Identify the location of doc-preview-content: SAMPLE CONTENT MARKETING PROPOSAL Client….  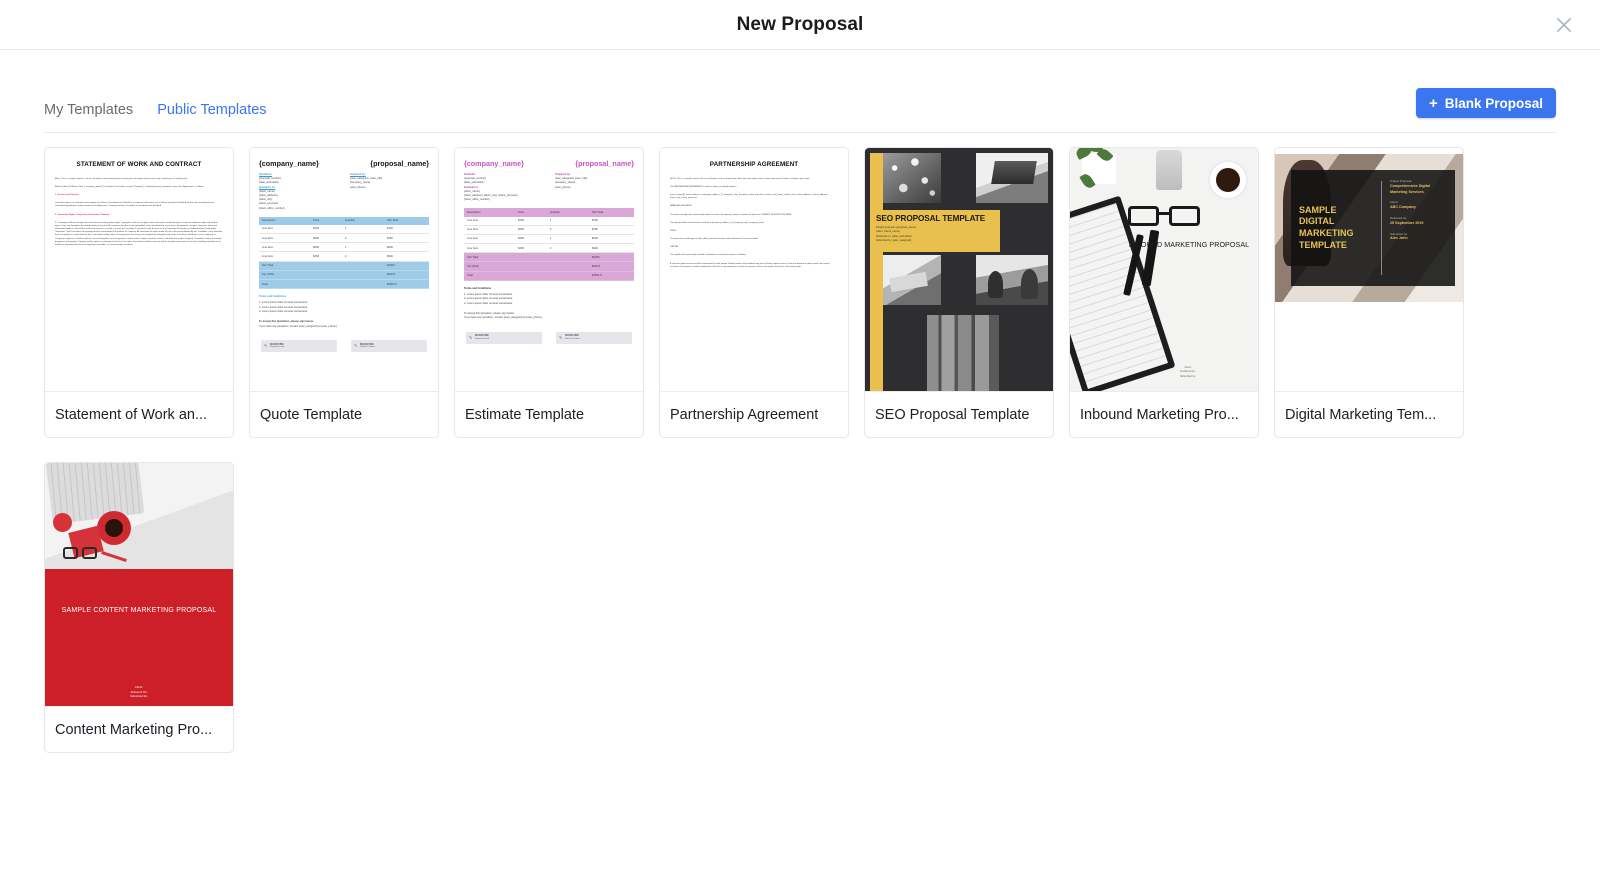
(139, 584).